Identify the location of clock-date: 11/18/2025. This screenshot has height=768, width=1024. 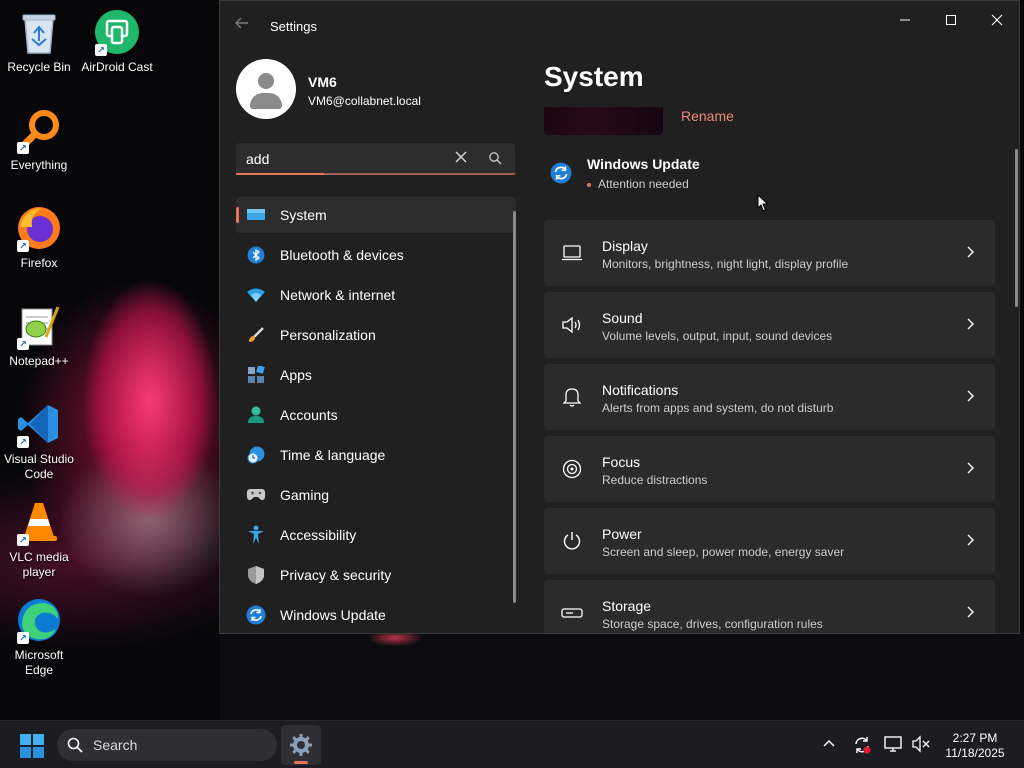
(975, 753).